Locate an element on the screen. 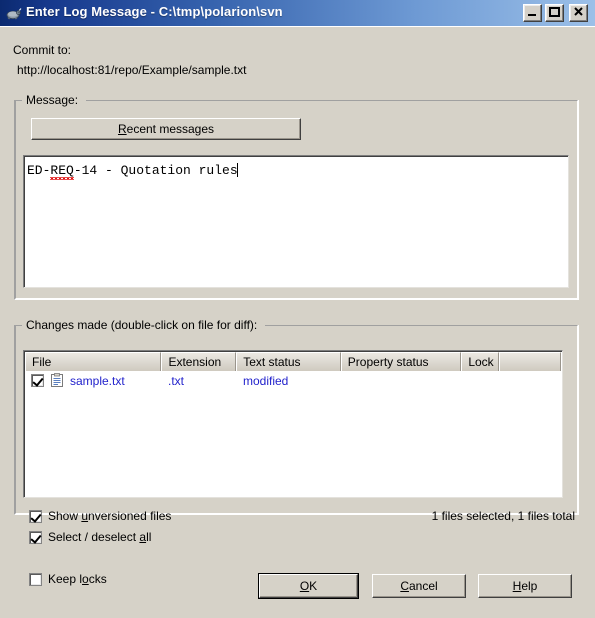  recent-messages-label: Recent messages is located at coordinates (166, 129).